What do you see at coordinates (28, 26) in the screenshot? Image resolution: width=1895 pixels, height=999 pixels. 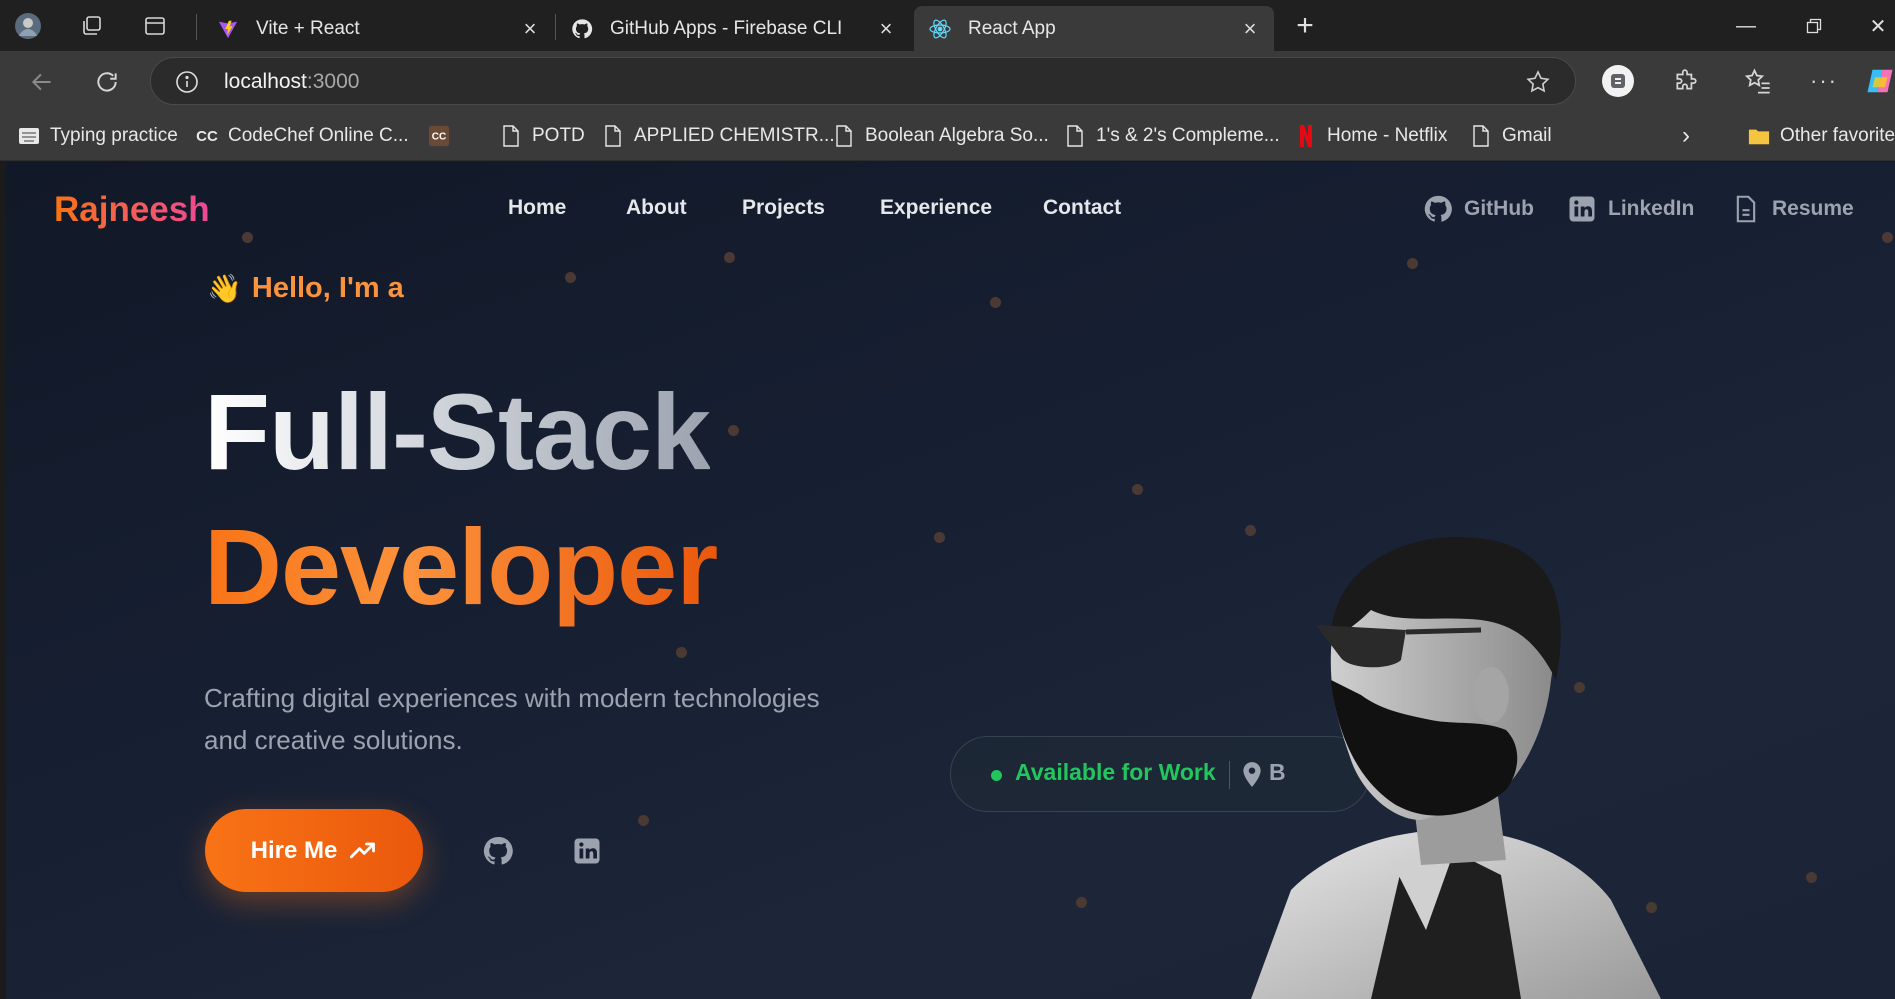 I see `profile-avatar` at bounding box center [28, 26].